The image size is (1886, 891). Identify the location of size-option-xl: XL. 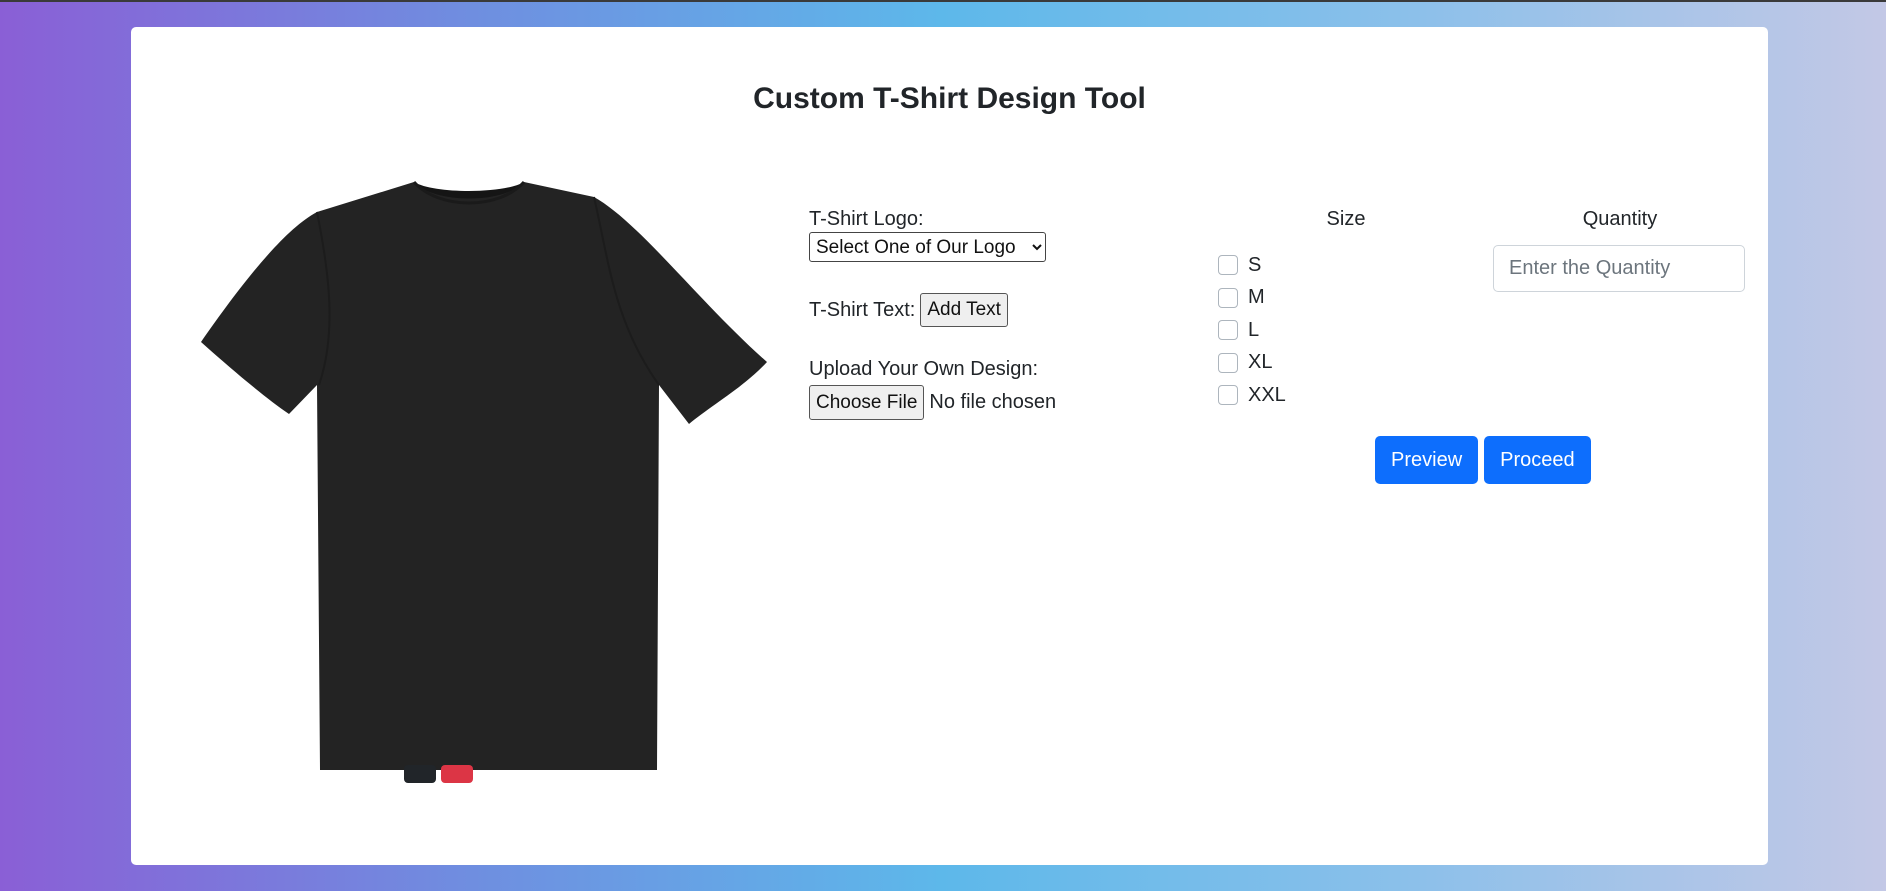
(1346, 363).